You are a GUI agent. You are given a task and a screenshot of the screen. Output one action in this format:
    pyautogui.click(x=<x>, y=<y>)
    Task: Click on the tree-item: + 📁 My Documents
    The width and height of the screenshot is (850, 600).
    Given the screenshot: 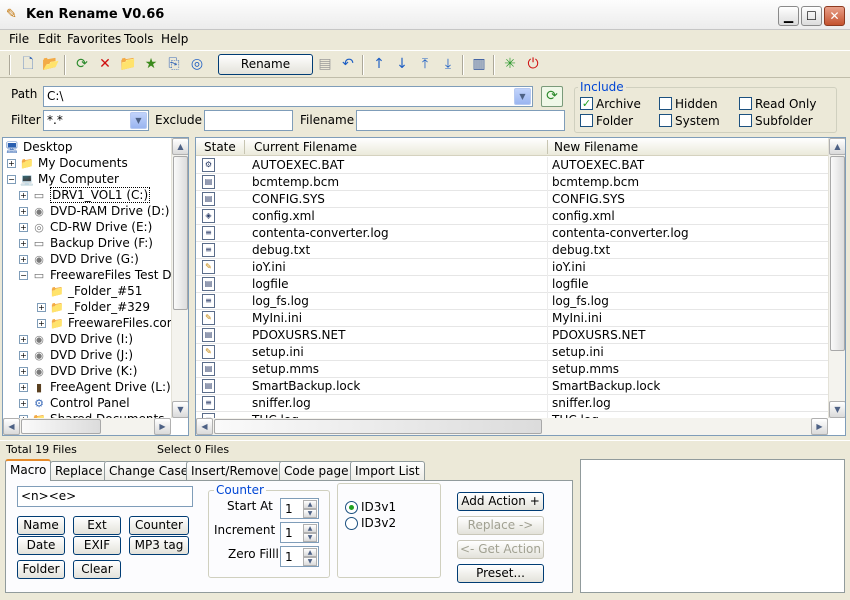 What is the action you would take?
    pyautogui.click(x=67, y=163)
    